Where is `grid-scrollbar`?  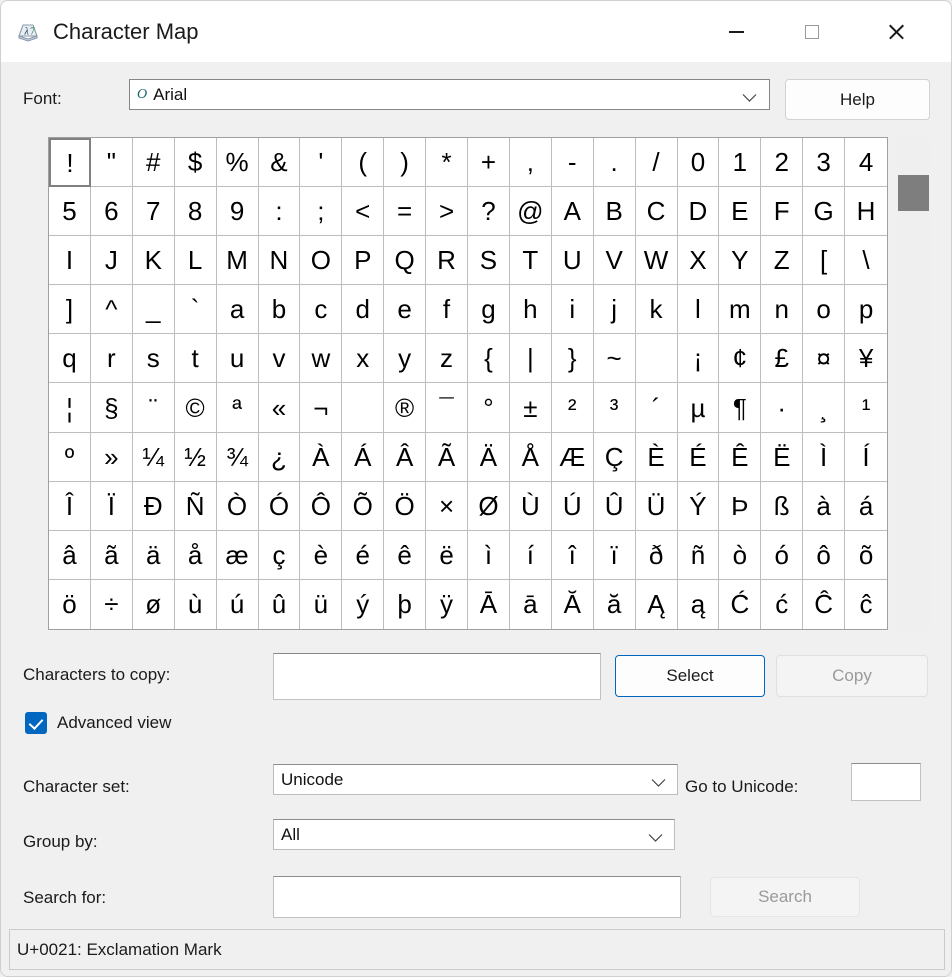 grid-scrollbar is located at coordinates (913, 383).